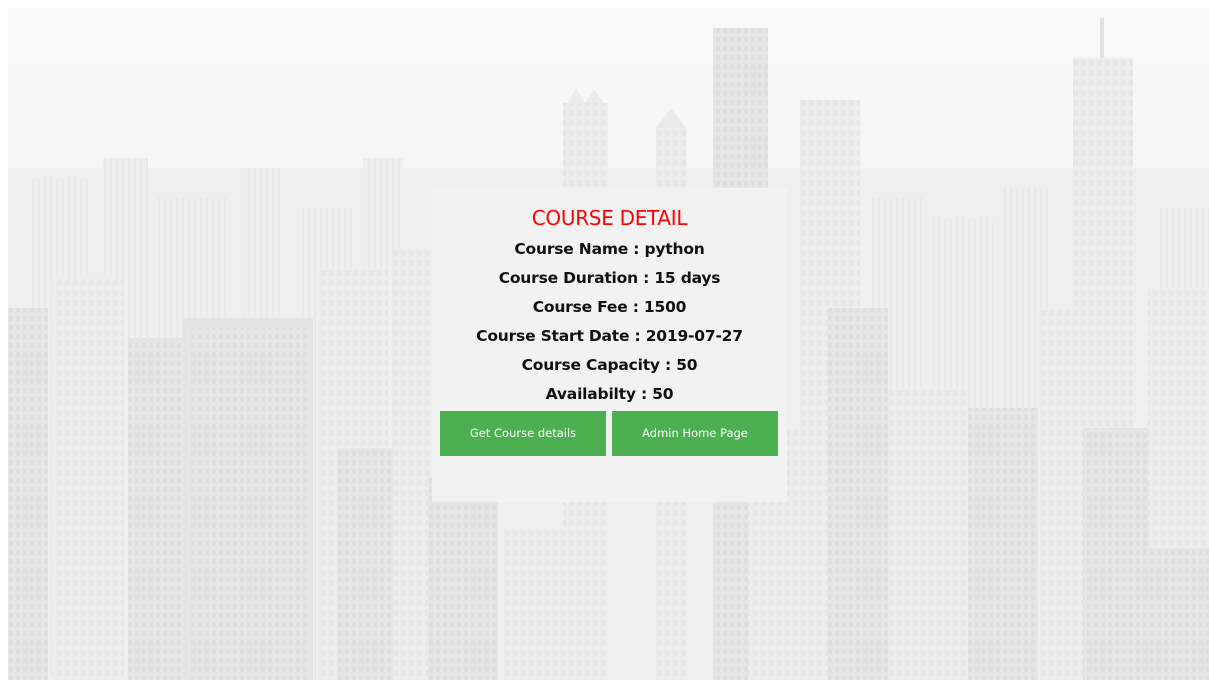 The image size is (1209, 680). Describe the element at coordinates (609, 365) in the screenshot. I see `course-capacity-line: Course Capacity : 50` at that location.